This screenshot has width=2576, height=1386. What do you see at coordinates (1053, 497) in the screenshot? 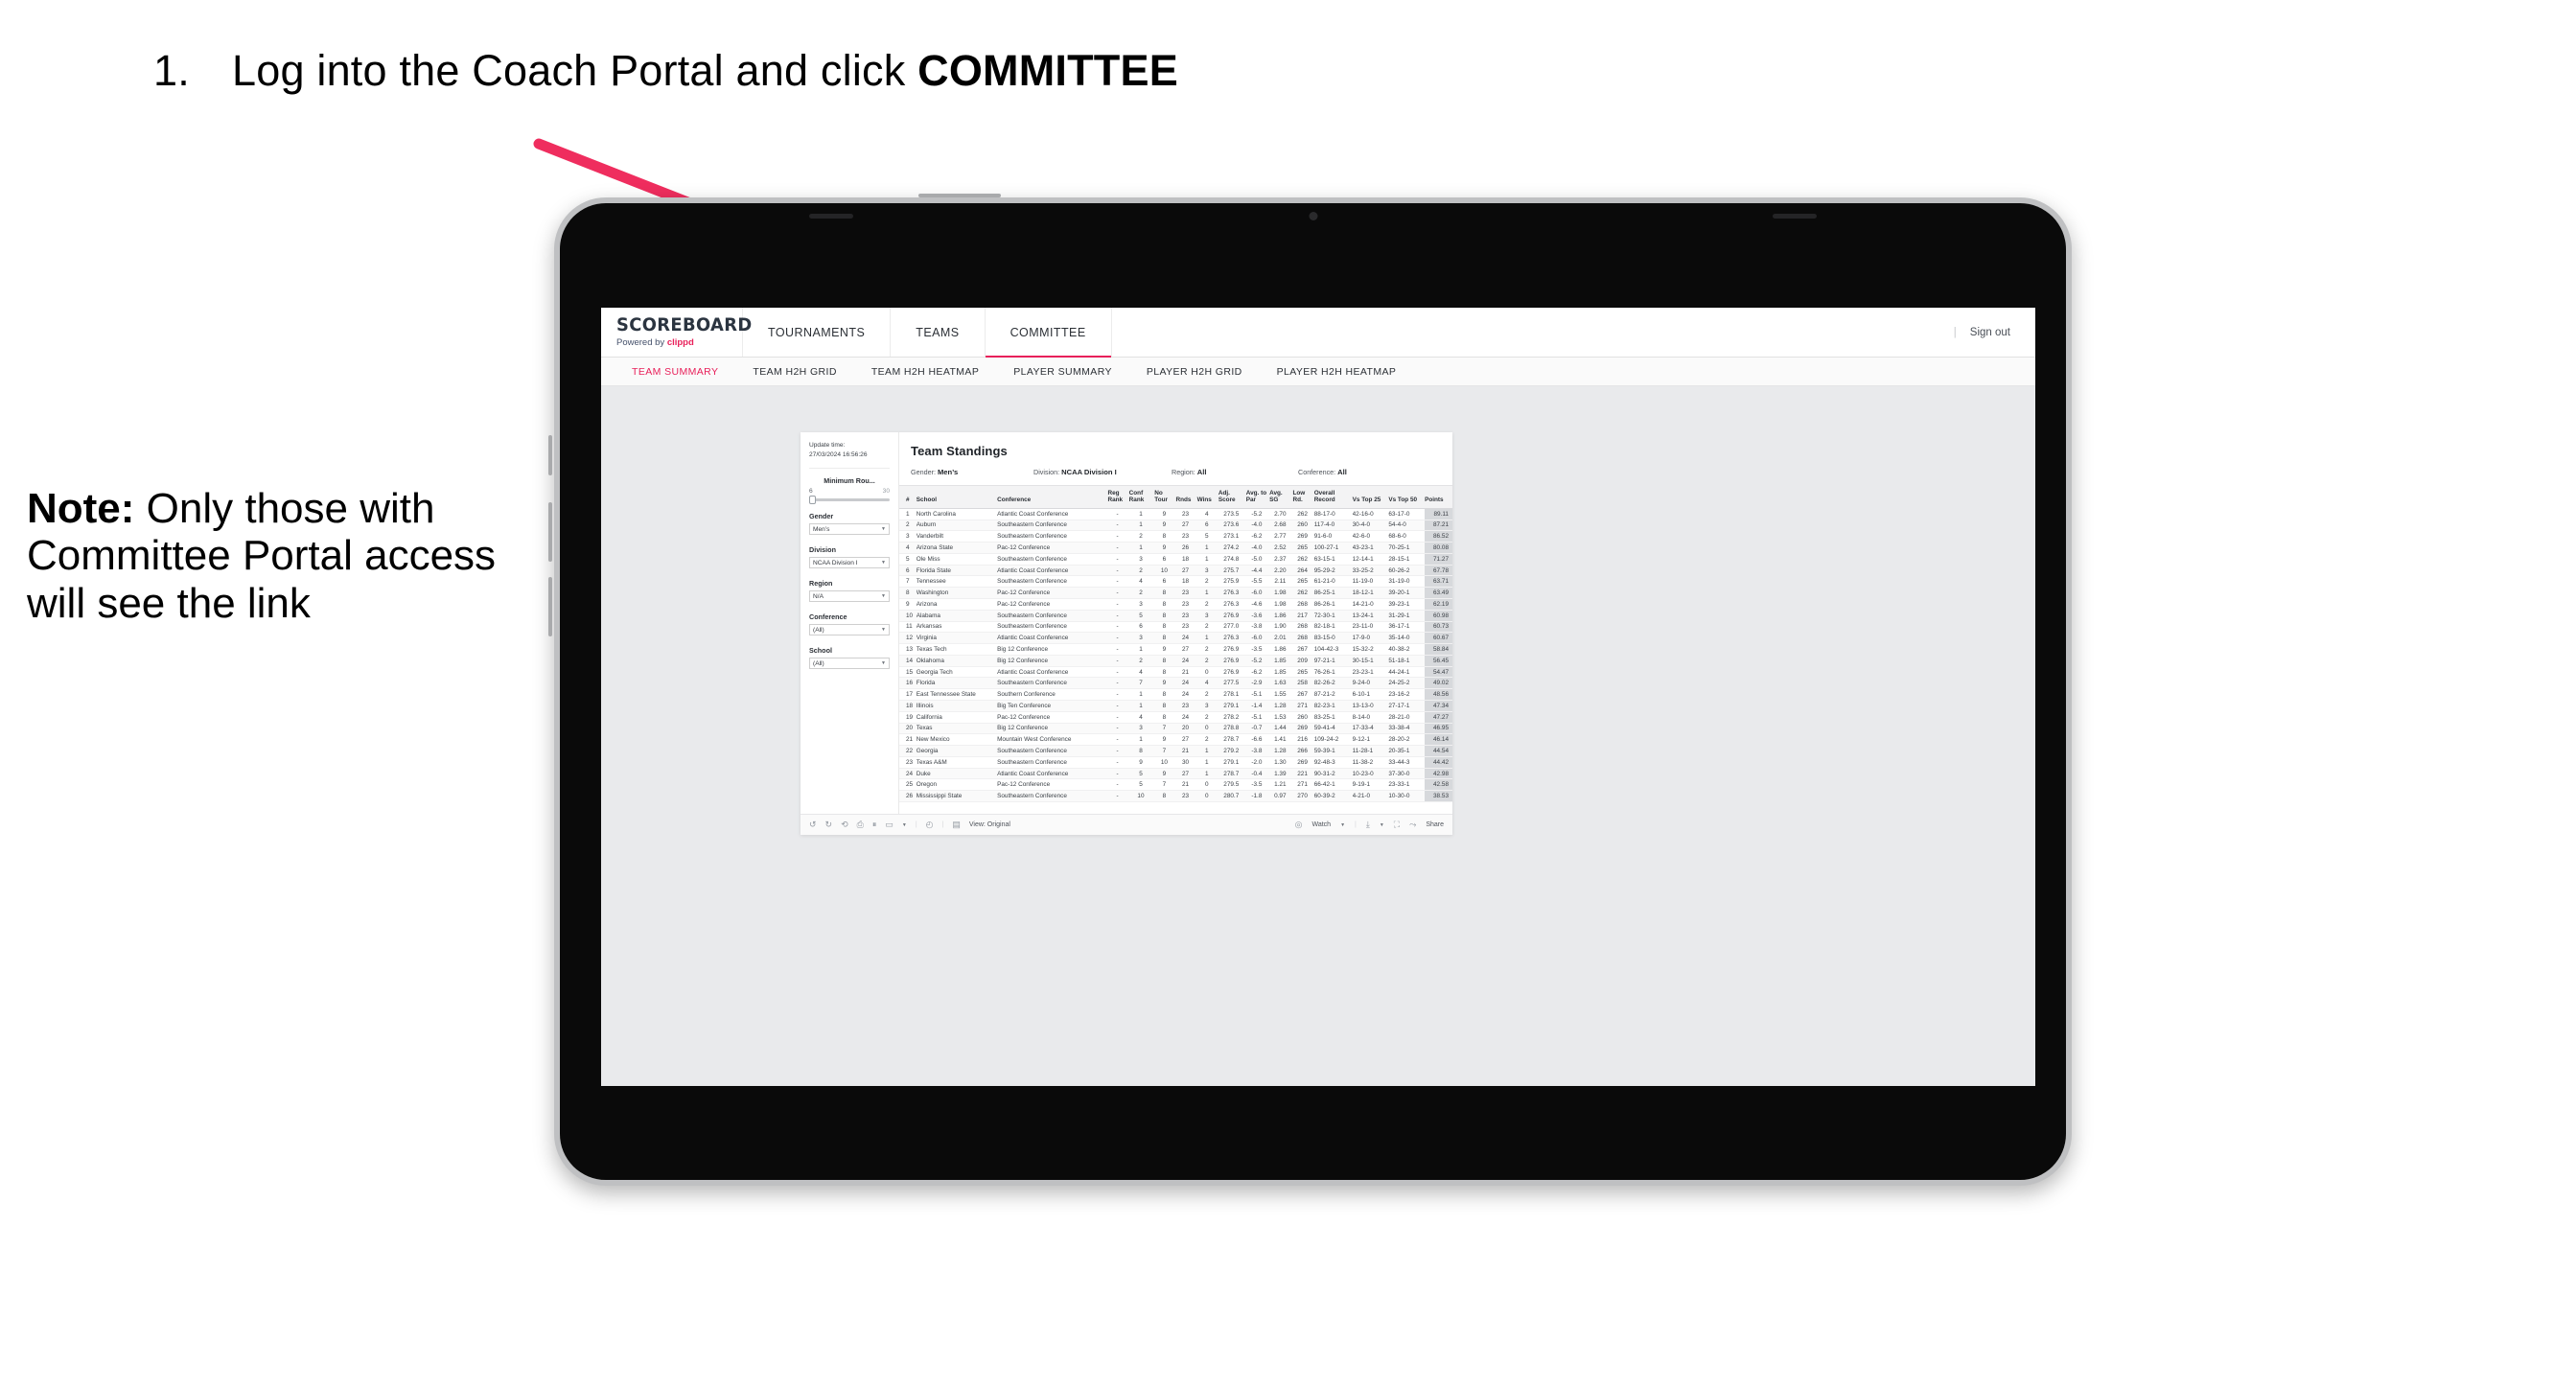
I see `column-header-conference: Conference` at bounding box center [1053, 497].